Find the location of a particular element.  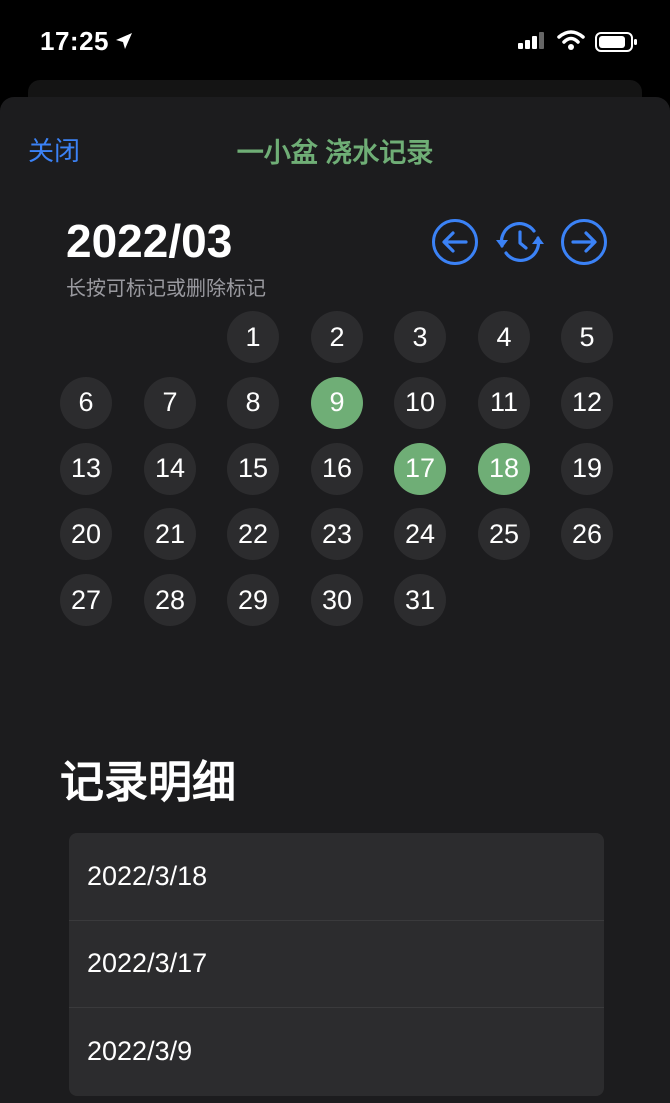

page-title: 一小盆 浇水记录 is located at coordinates (335, 153).